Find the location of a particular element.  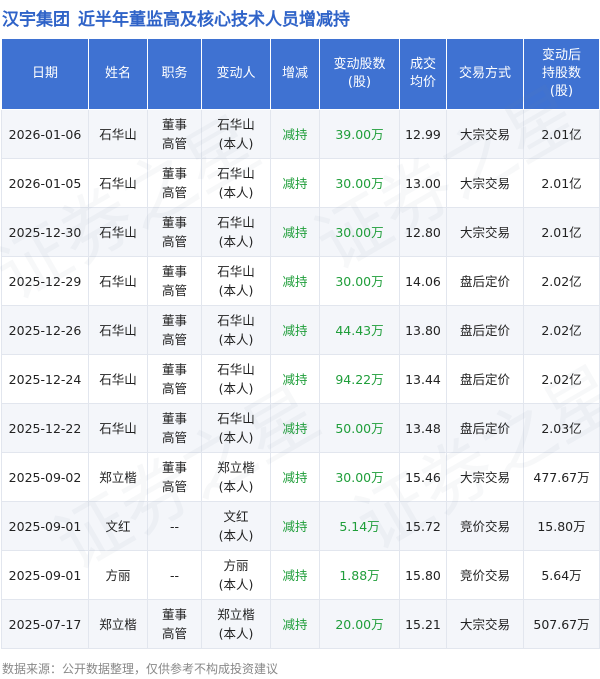

column-header-text: 变动人 is located at coordinates (236, 73).